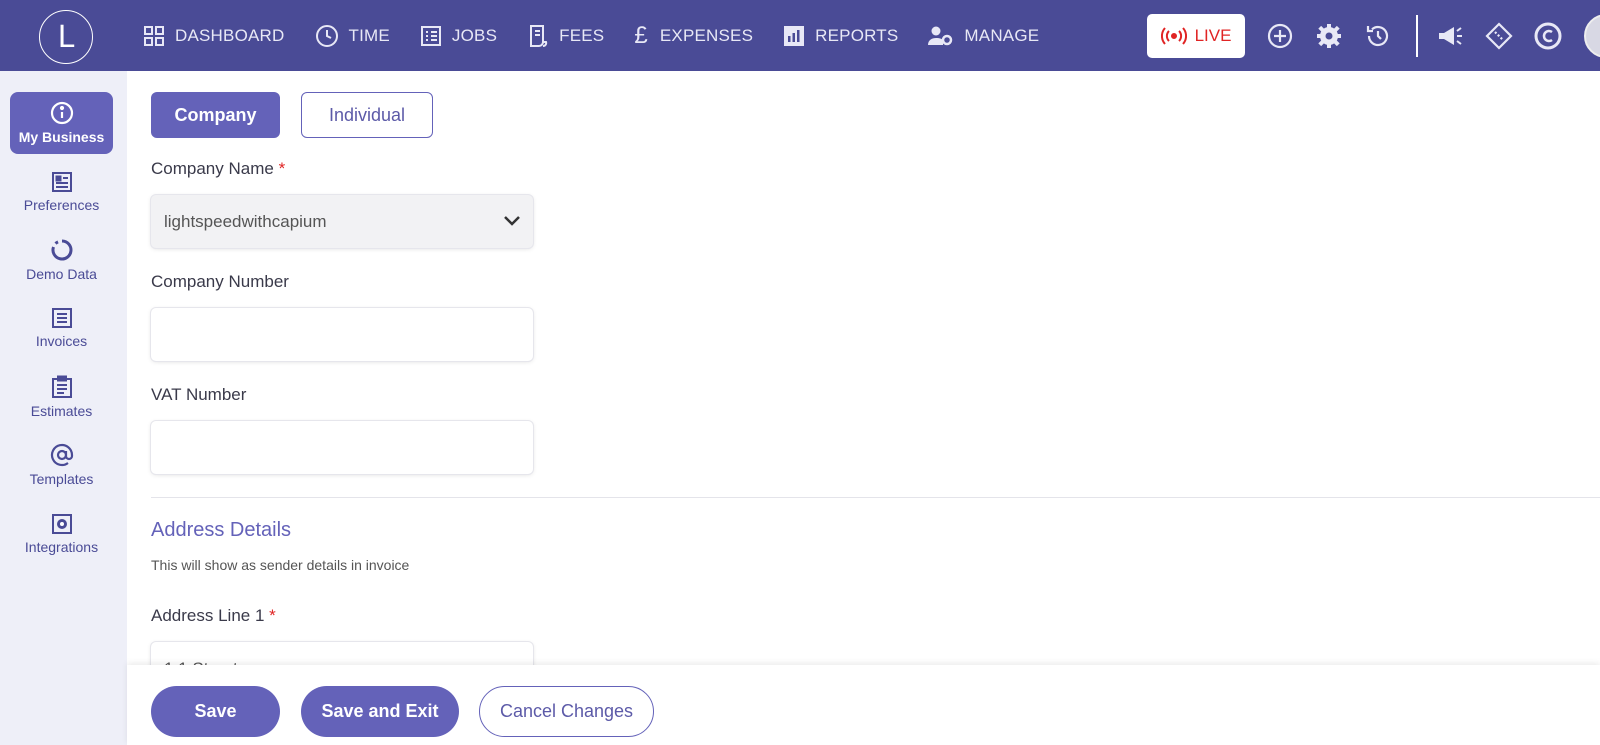  Describe the element at coordinates (61, 250) in the screenshot. I see `refresh-icon` at that location.